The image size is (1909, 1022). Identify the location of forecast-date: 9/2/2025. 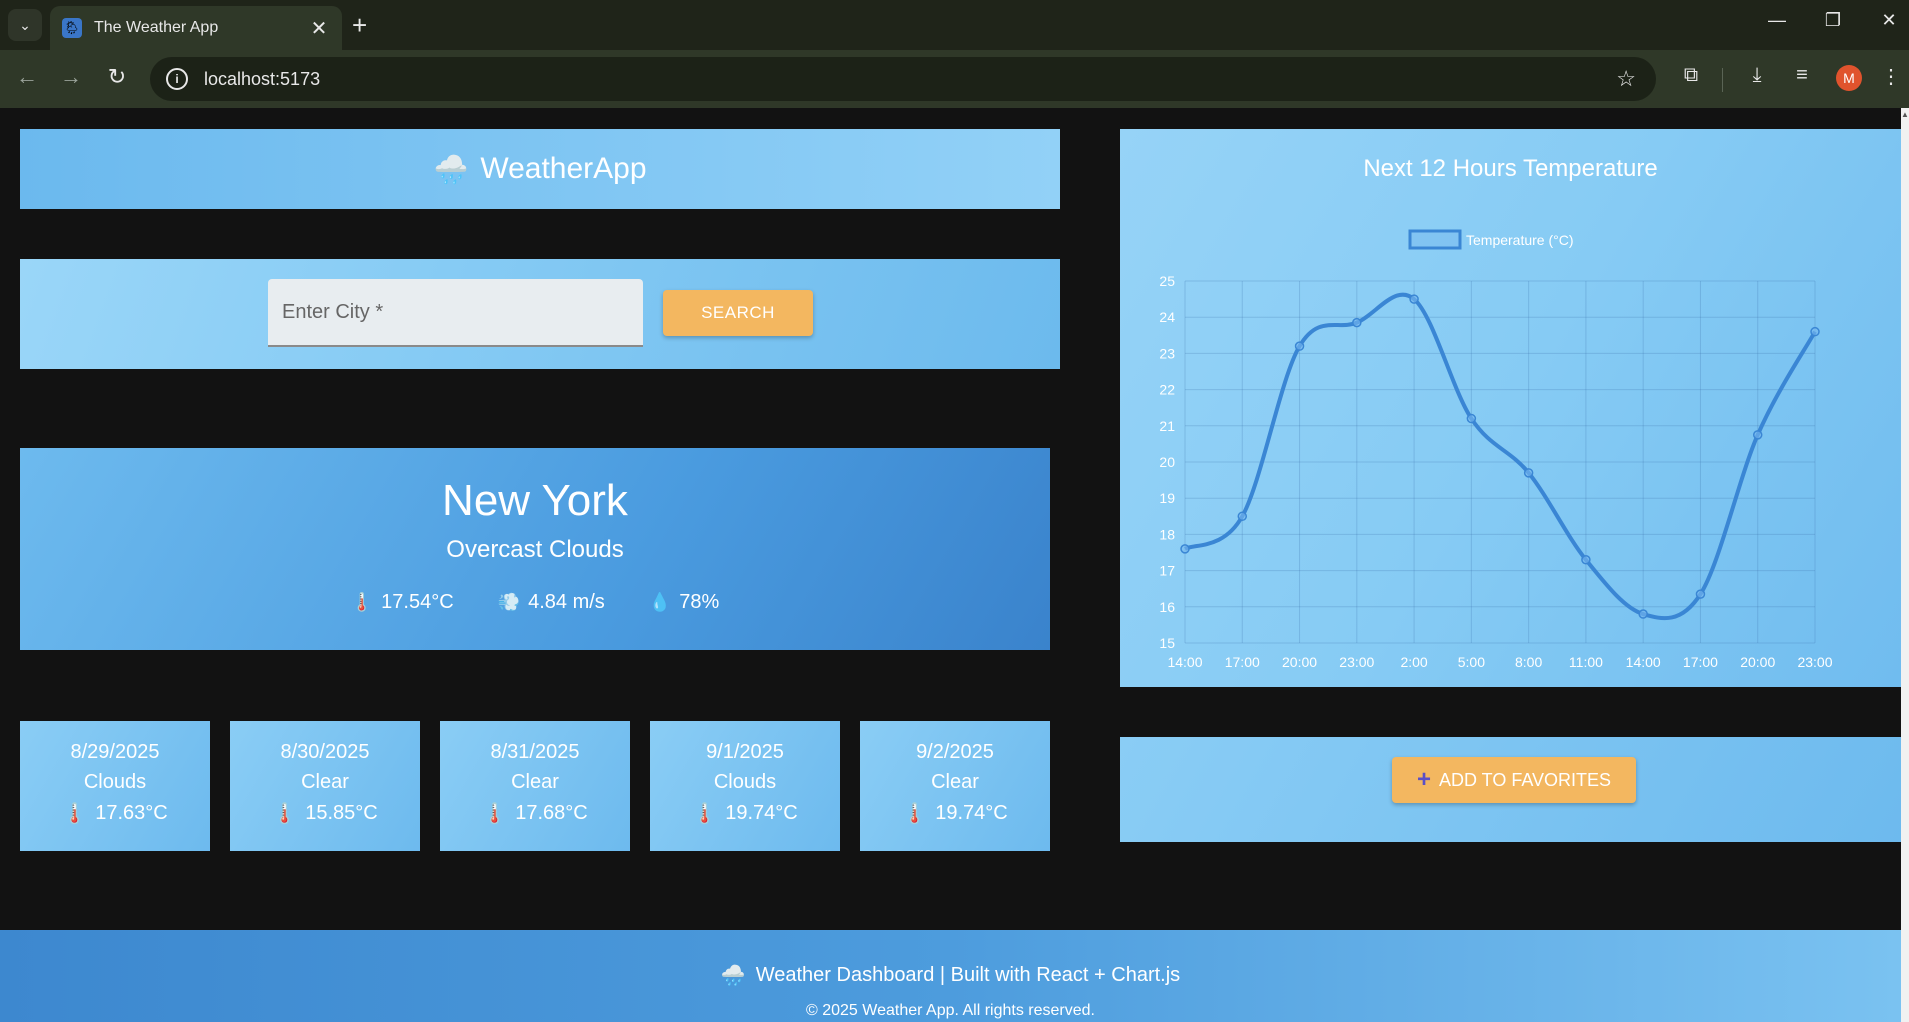
(955, 752).